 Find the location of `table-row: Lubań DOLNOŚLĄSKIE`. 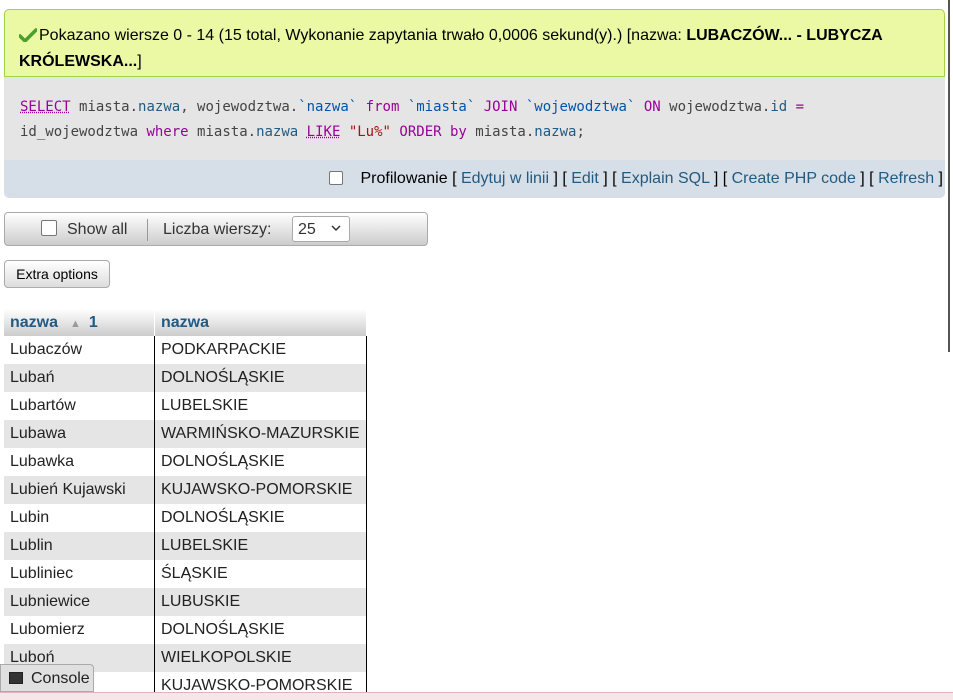

table-row: Lubań DOLNOŚLĄSKIE is located at coordinates (185, 378).